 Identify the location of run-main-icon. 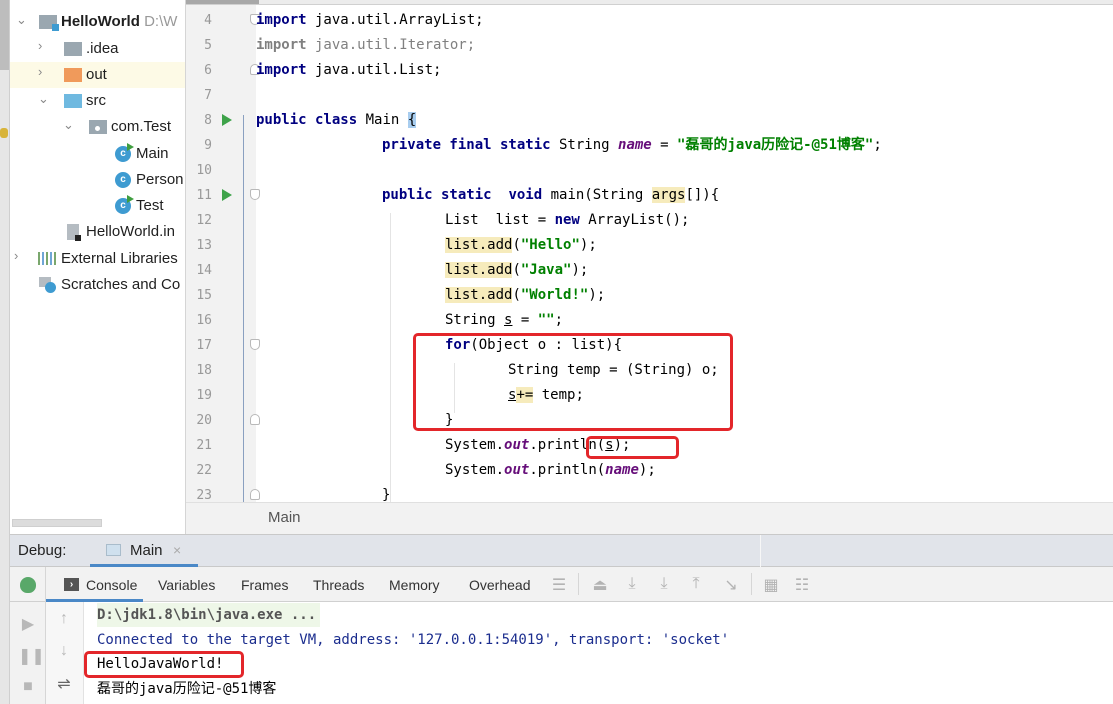
(227, 195).